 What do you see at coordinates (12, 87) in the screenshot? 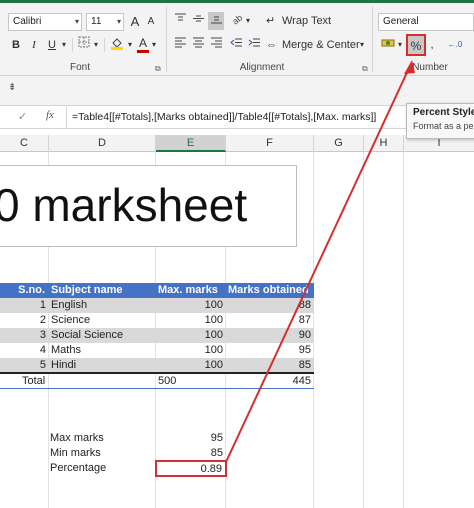
I see `customize-qat-icon: ⇟` at bounding box center [12, 87].